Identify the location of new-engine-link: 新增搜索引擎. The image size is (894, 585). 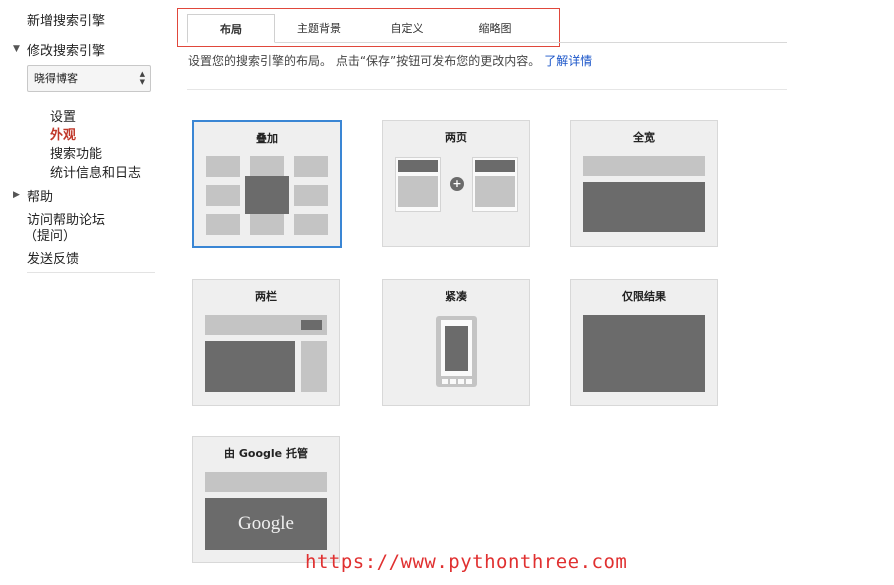
(66, 19).